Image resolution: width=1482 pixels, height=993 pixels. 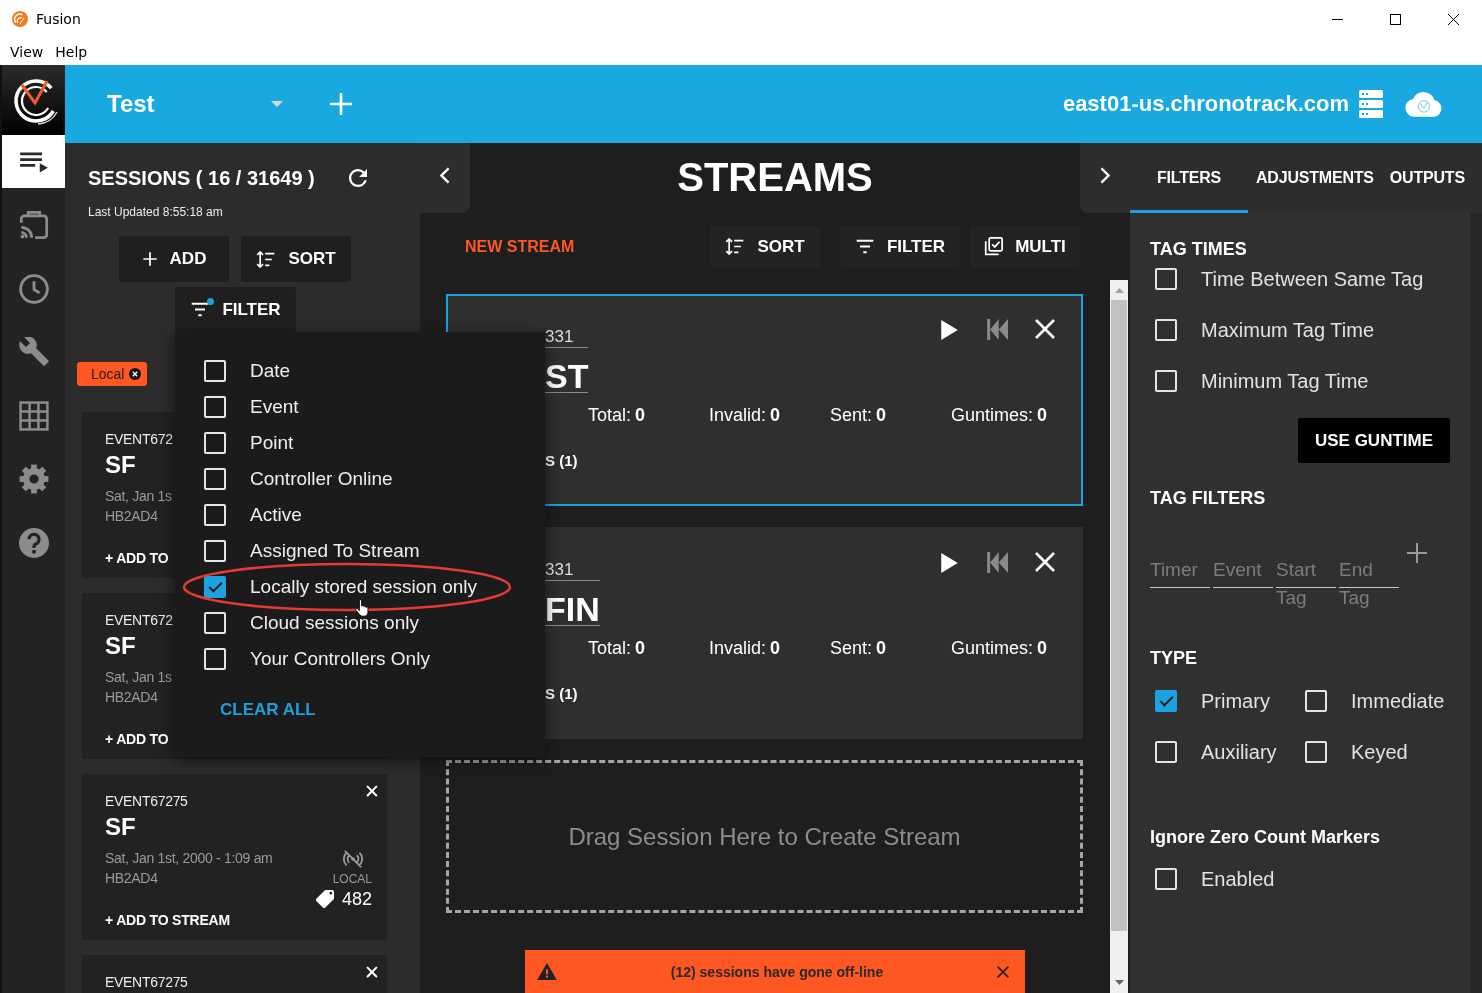 I want to click on checkbox-label: Immediate, so click(x=1398, y=701).